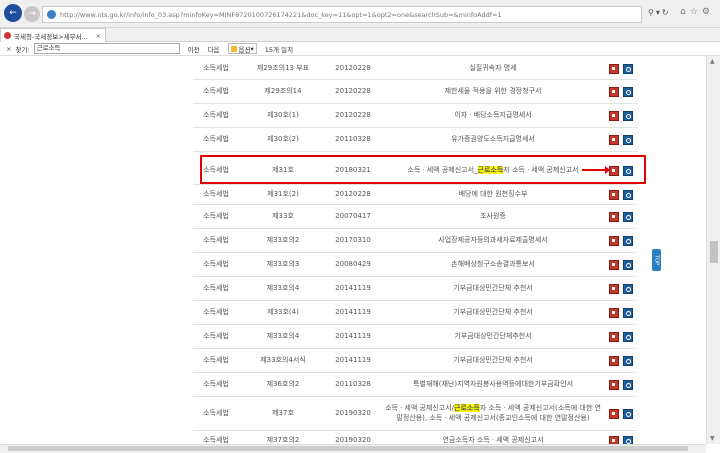 This screenshot has height=453, width=720. What do you see at coordinates (106, 48) in the screenshot?
I see `find-input: 근로소득` at bounding box center [106, 48].